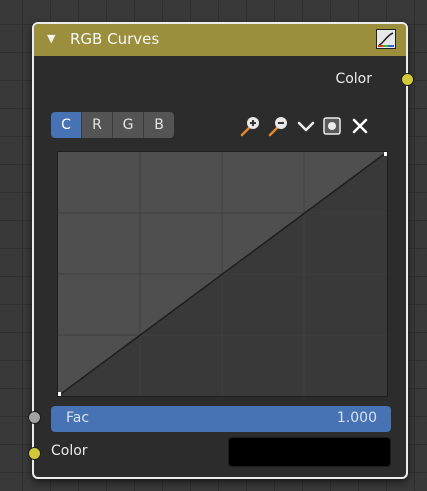  What do you see at coordinates (278, 126) in the screenshot?
I see `zoom-out-icon` at bounding box center [278, 126].